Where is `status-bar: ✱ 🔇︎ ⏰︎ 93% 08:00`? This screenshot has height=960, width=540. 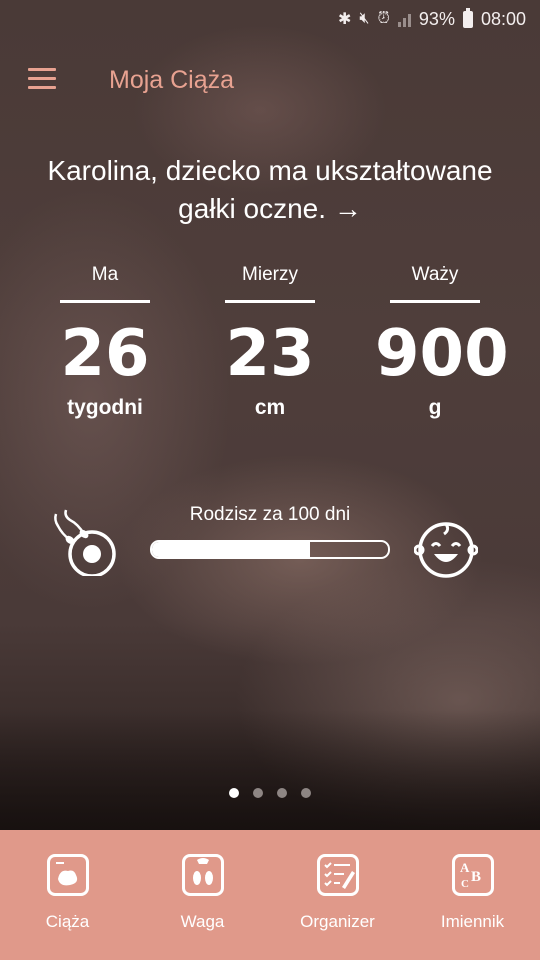 status-bar: ✱ 🔇︎ ⏰︎ 93% 08:00 is located at coordinates (270, 19).